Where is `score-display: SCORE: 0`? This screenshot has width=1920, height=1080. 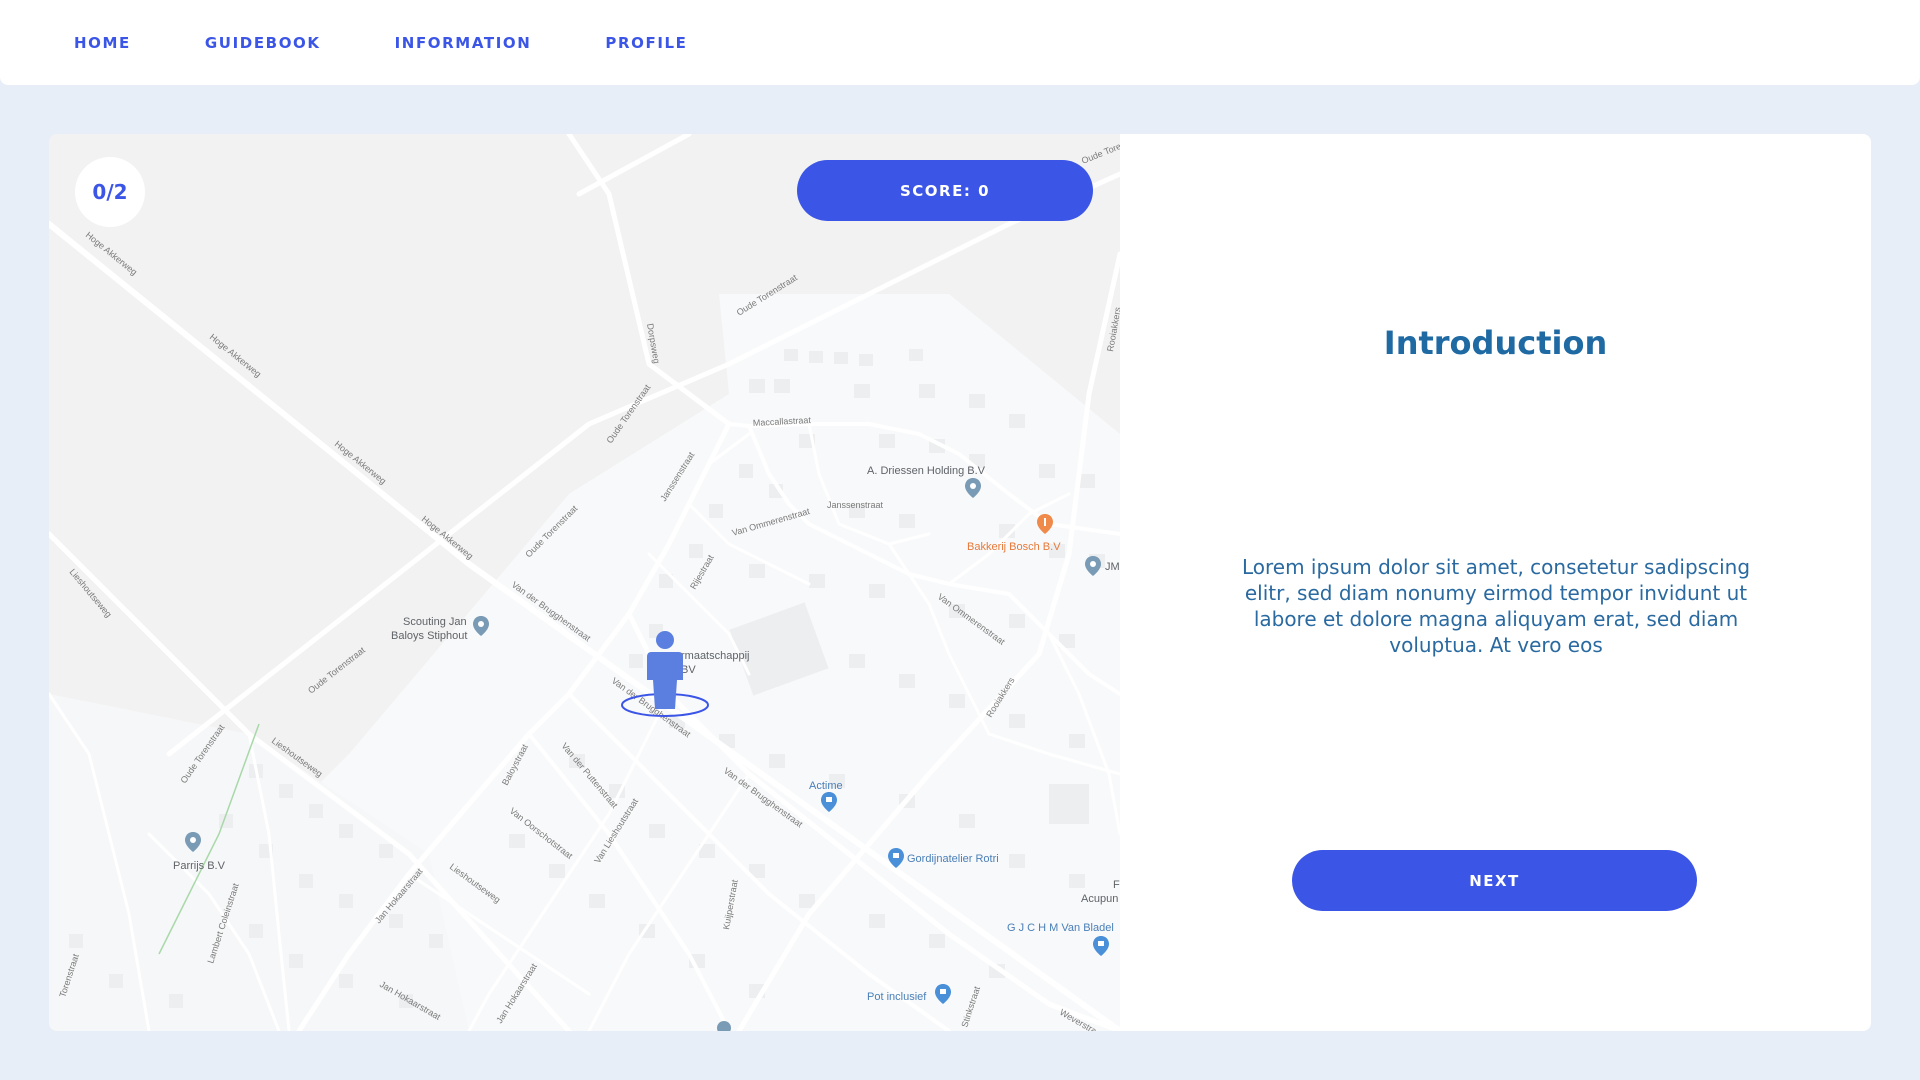 score-display: SCORE: 0 is located at coordinates (945, 190).